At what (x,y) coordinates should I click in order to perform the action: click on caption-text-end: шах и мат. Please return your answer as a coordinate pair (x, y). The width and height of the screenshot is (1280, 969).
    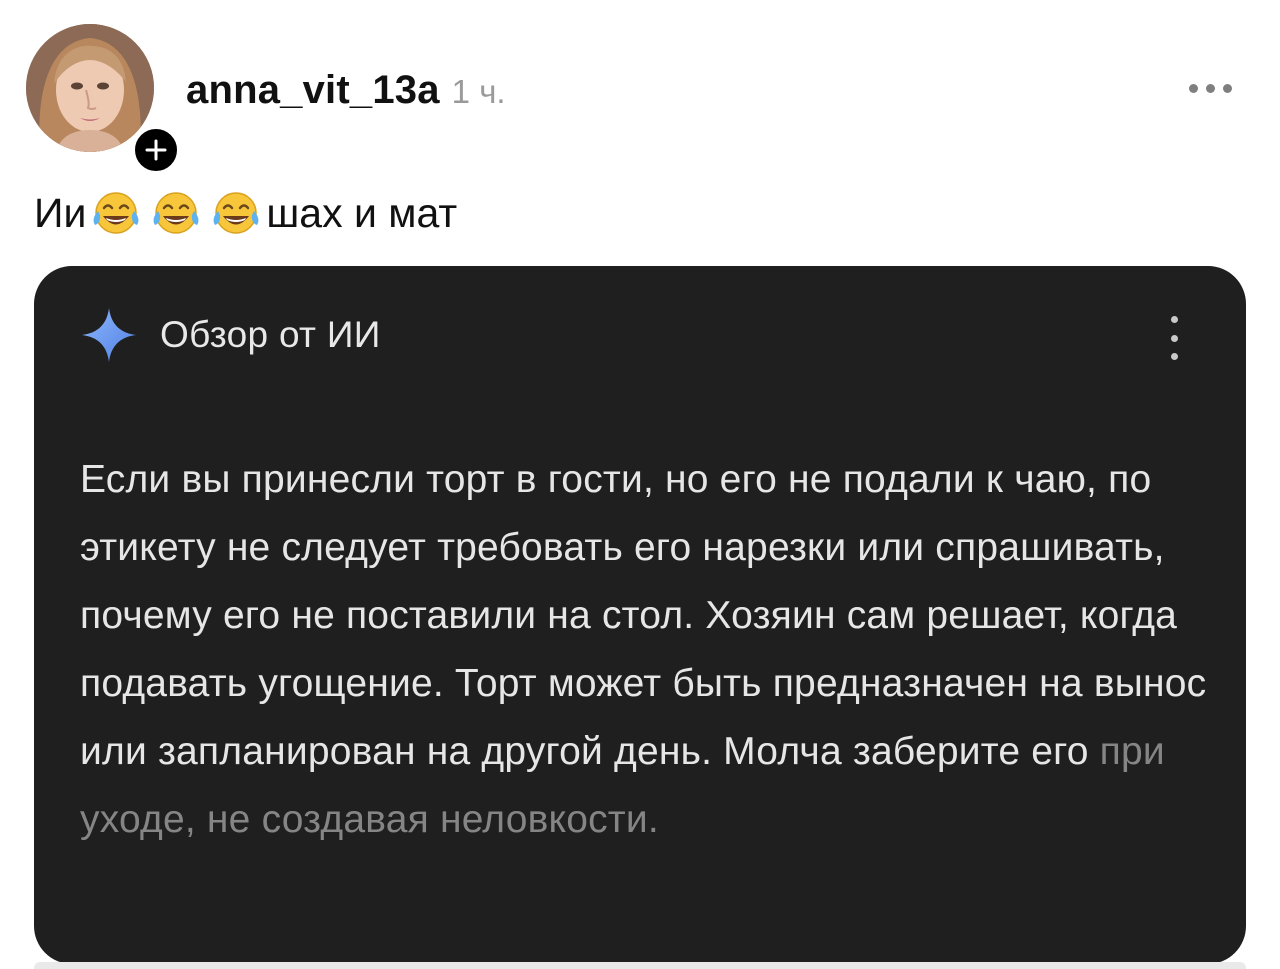
    Looking at the image, I should click on (362, 212).